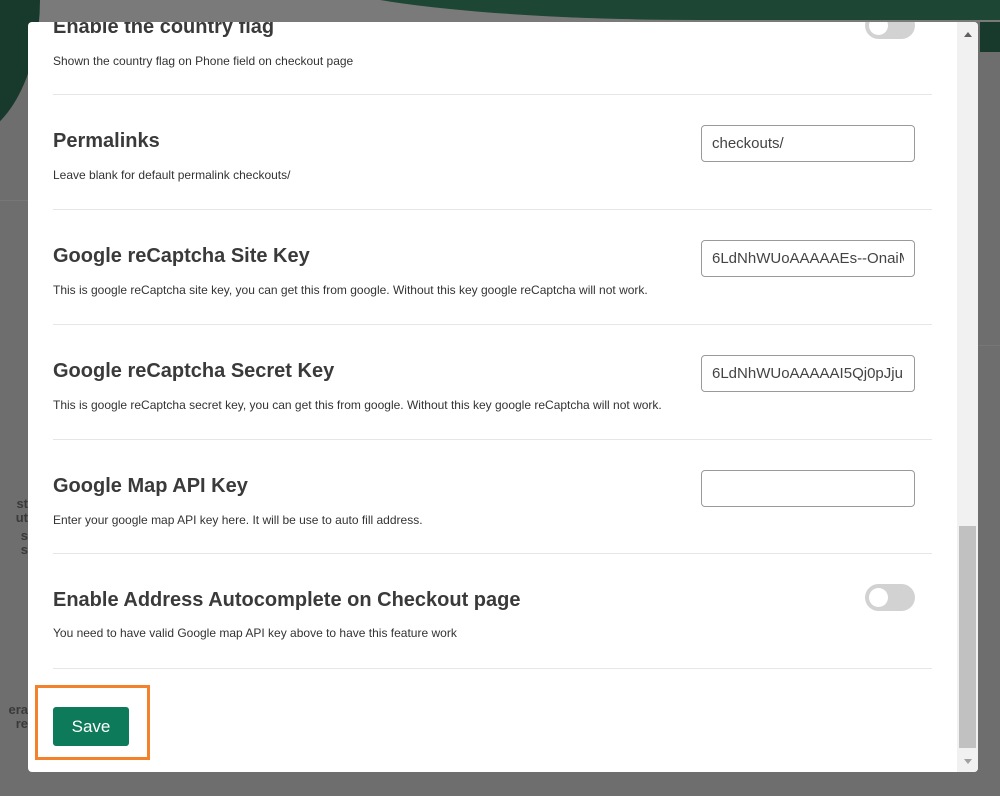  I want to click on save-button: Save, so click(91, 726).